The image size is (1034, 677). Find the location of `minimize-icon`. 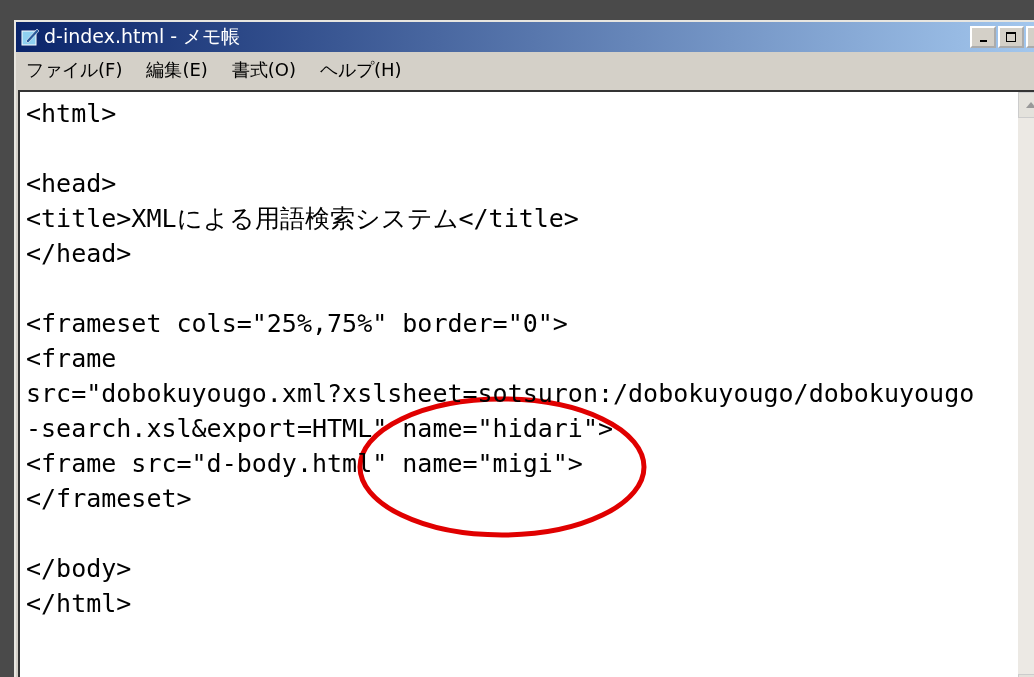

minimize-icon is located at coordinates (983, 41).